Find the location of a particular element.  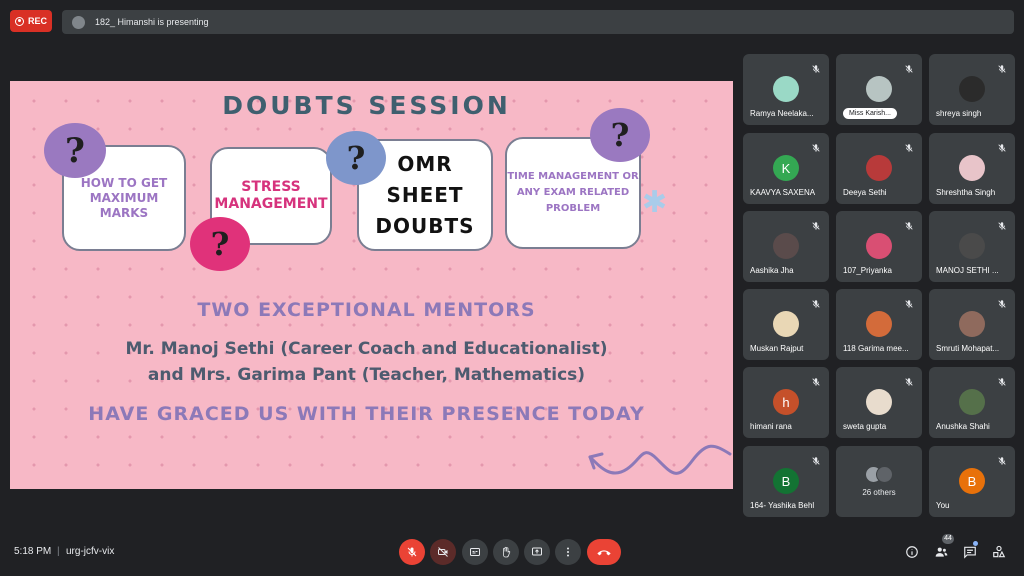

mentors-heading: TWO EXCEPTIONAL MENTORS is located at coordinates (366, 310).